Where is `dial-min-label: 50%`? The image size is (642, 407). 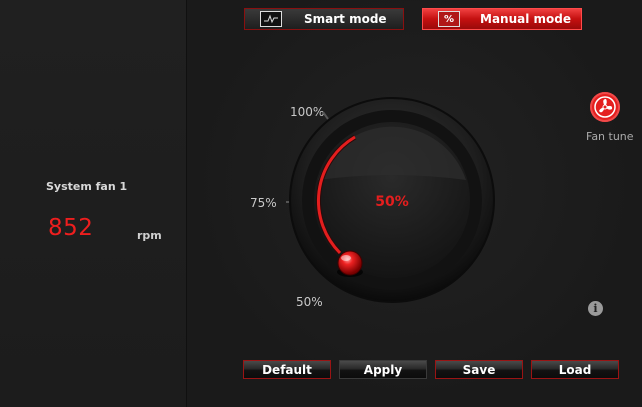
dial-min-label: 50% is located at coordinates (309, 302).